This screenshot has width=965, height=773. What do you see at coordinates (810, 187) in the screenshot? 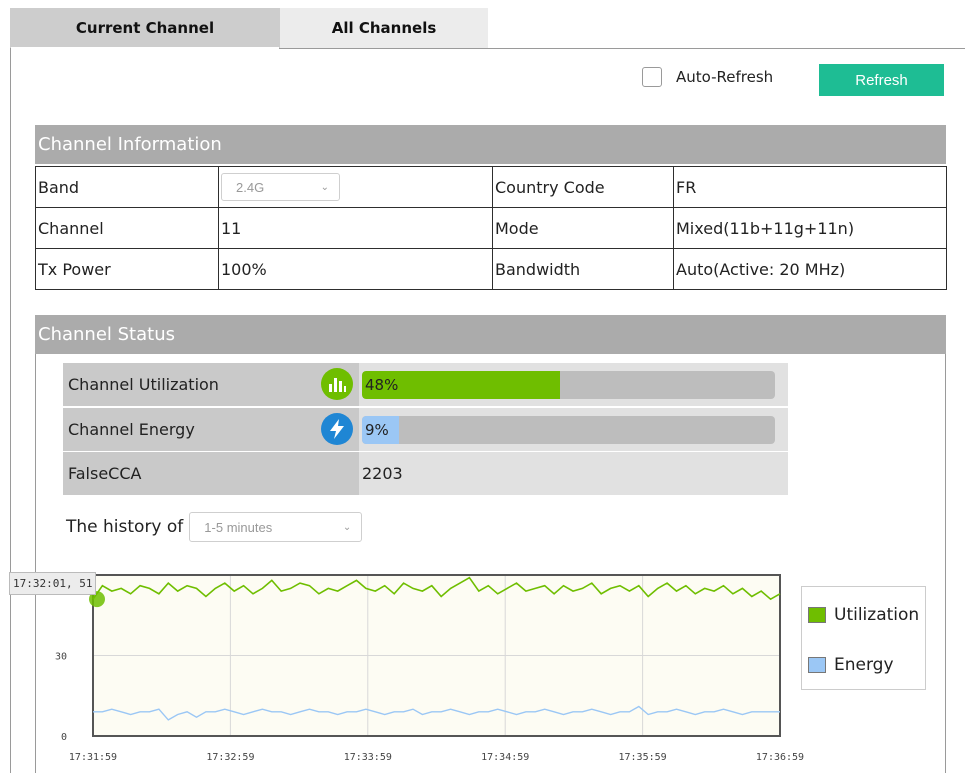
I see `country-code-value: FR` at bounding box center [810, 187].